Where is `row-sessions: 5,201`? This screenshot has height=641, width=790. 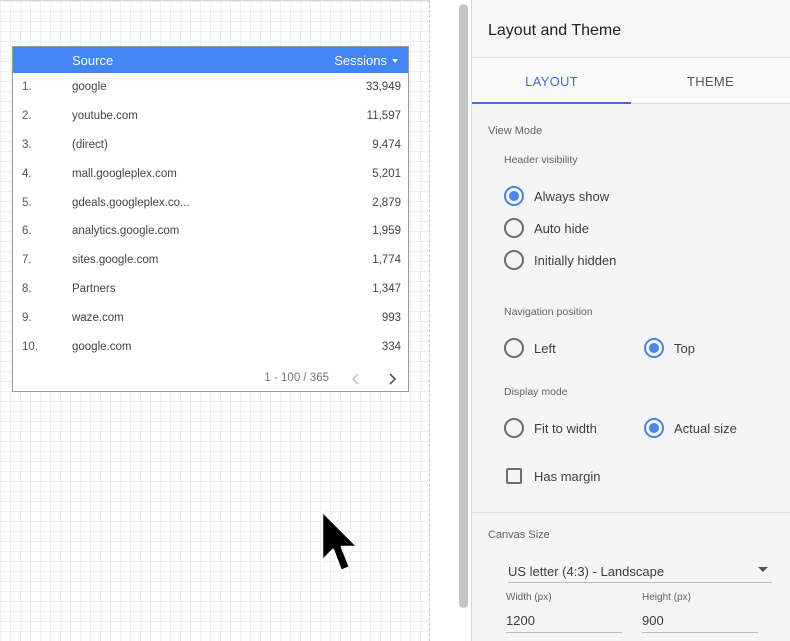
row-sessions: 5,201 is located at coordinates (386, 173).